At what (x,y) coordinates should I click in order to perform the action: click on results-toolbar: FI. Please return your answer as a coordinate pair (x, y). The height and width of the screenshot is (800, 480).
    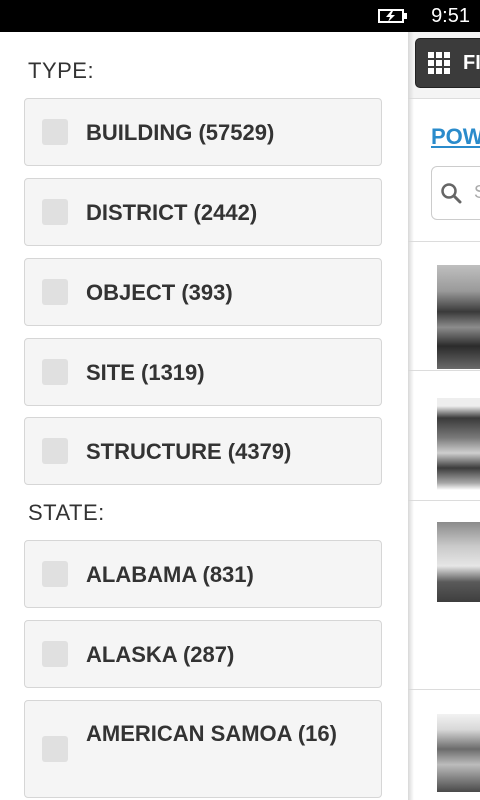
    Looking at the image, I should click on (444, 65).